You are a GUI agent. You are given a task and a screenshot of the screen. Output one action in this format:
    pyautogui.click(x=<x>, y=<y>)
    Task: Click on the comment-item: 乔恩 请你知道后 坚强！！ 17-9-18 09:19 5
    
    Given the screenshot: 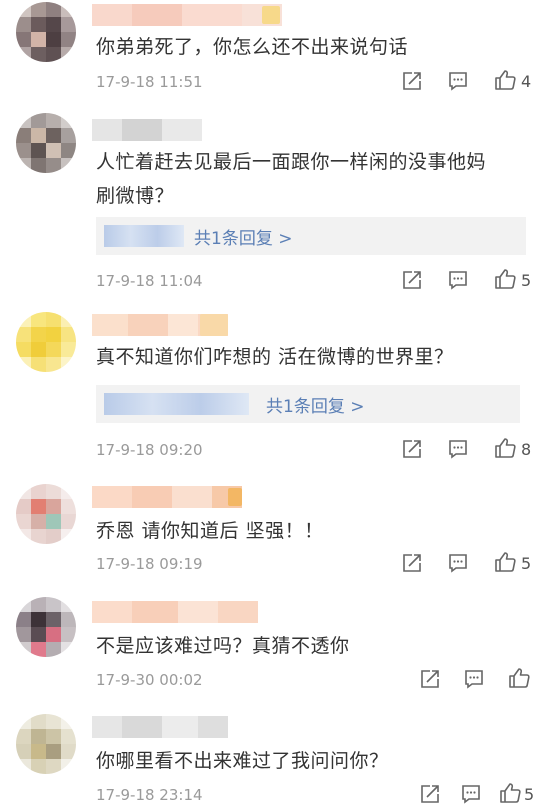 What is the action you would take?
    pyautogui.click(x=275, y=529)
    